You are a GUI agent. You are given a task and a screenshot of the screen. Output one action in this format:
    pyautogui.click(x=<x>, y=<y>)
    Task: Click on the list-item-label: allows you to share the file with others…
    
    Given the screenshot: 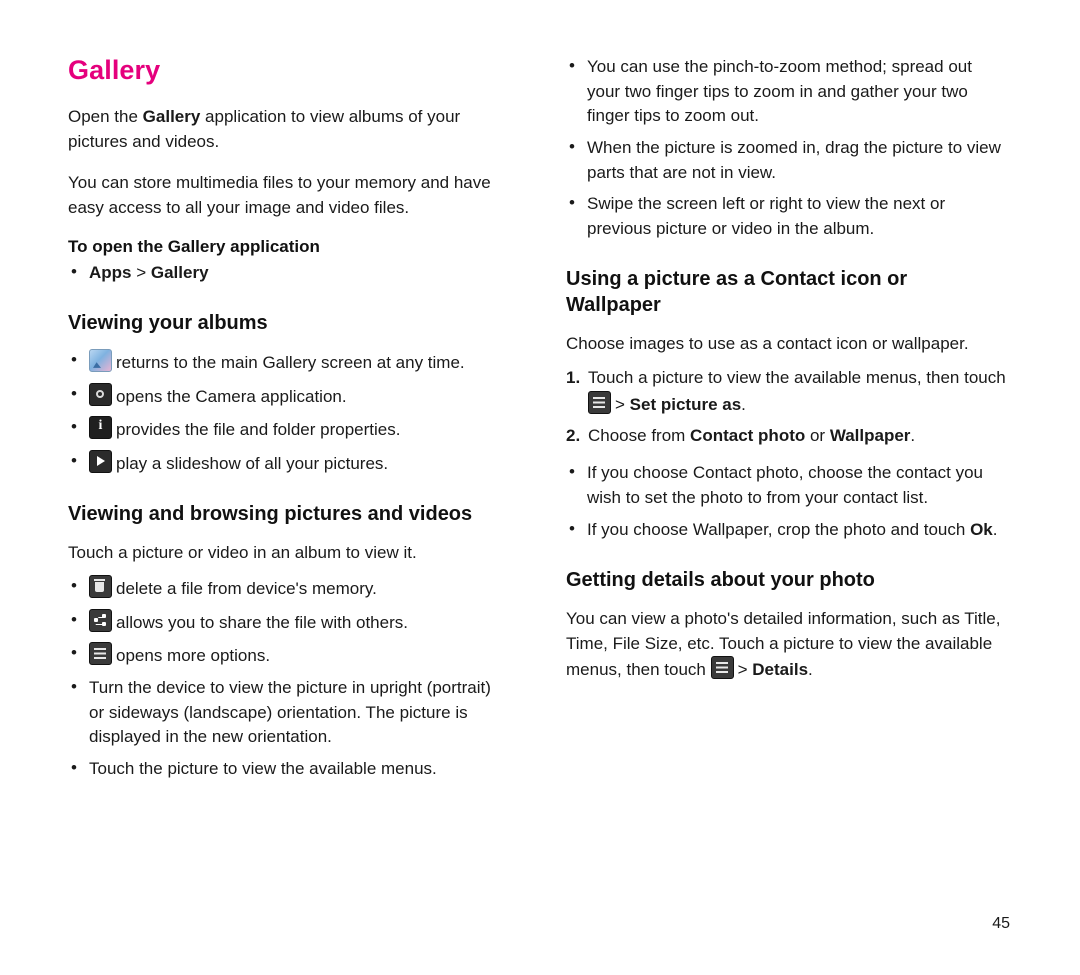 What is the action you would take?
    pyautogui.click(x=262, y=622)
    